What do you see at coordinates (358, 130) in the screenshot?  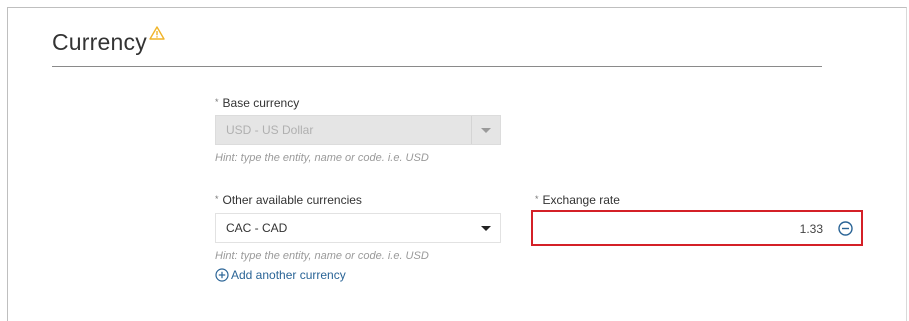 I see `base-currency-select: USD - US Dollar` at bounding box center [358, 130].